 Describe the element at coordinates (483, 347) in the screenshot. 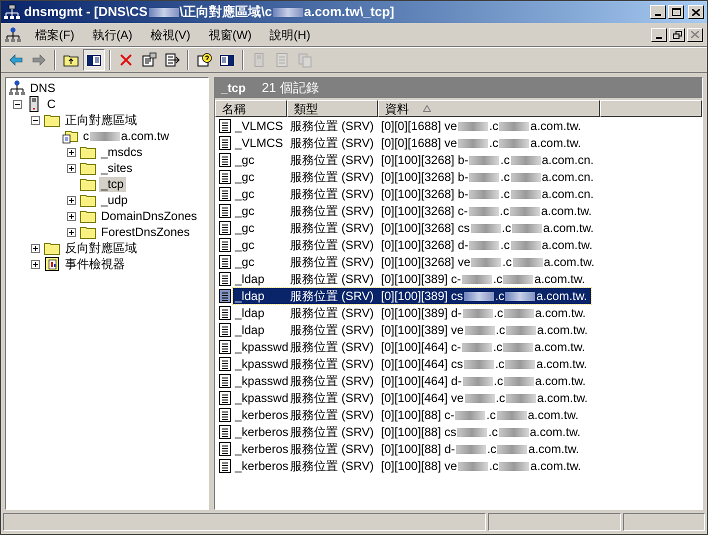

I see `table-cell-text: [0][100][464] c- .c a.com.tw.` at that location.